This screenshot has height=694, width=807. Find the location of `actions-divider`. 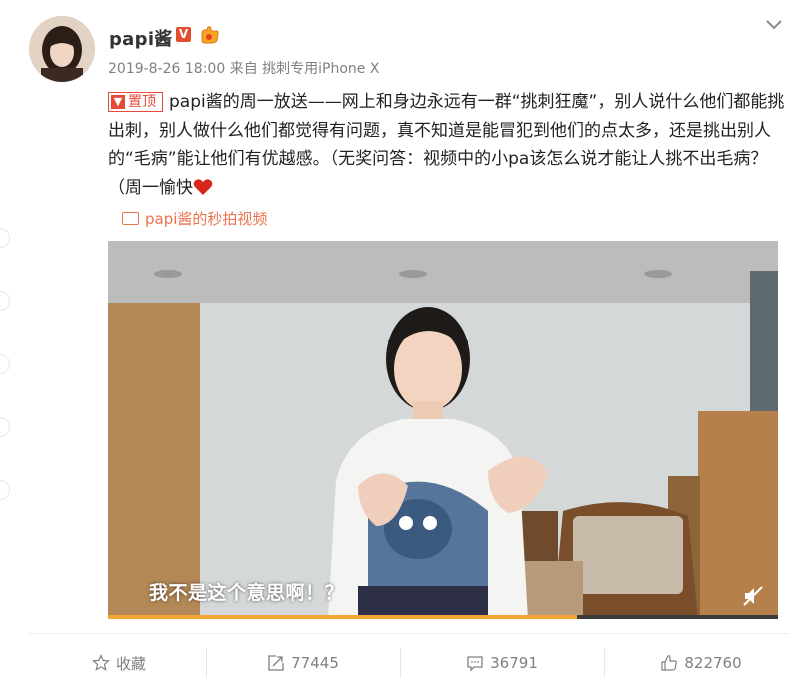

actions-divider is located at coordinates (409, 633).